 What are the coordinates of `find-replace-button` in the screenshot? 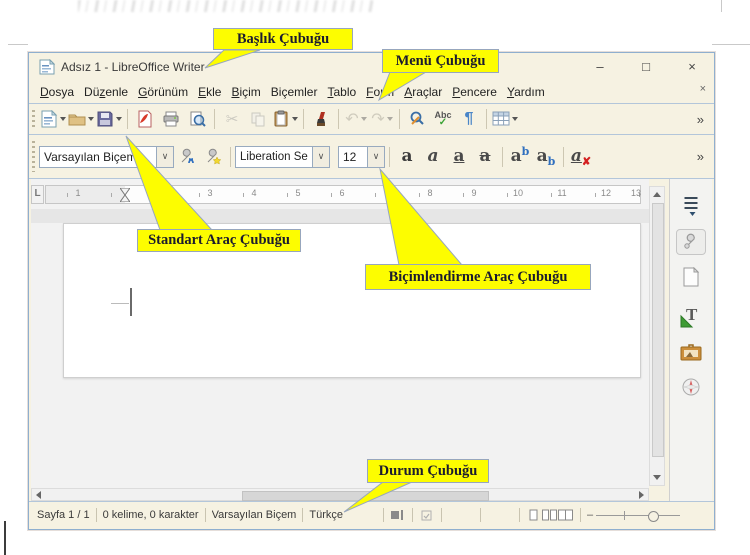 It's located at (417, 119).